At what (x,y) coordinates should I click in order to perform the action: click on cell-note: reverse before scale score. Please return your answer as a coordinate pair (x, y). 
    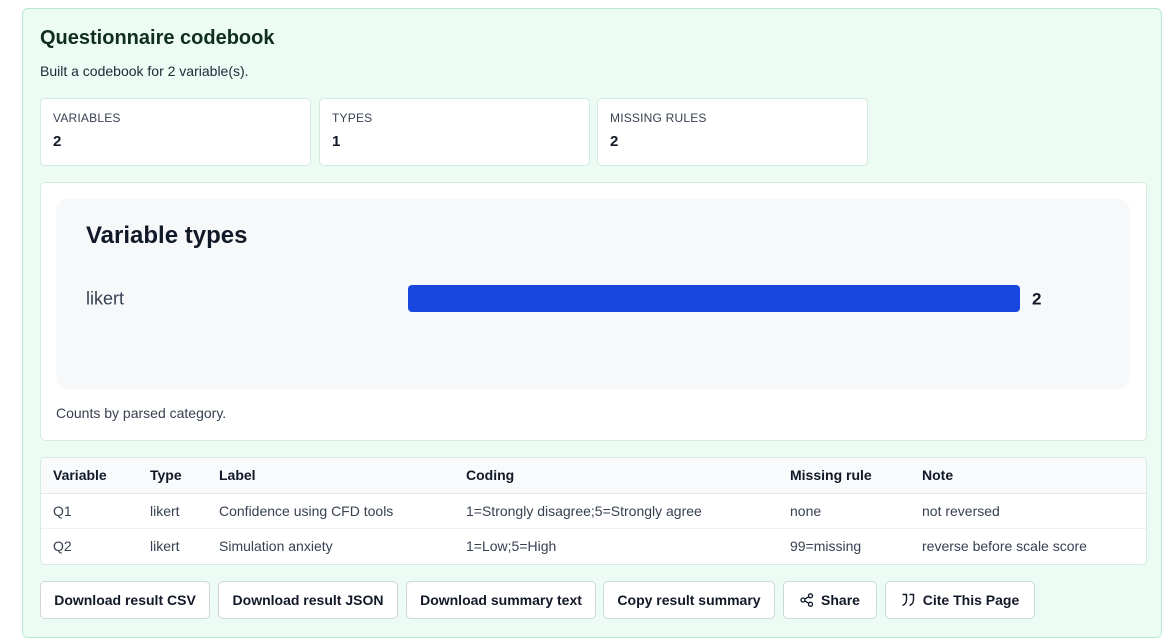
    Looking at the image, I should click on (1004, 545).